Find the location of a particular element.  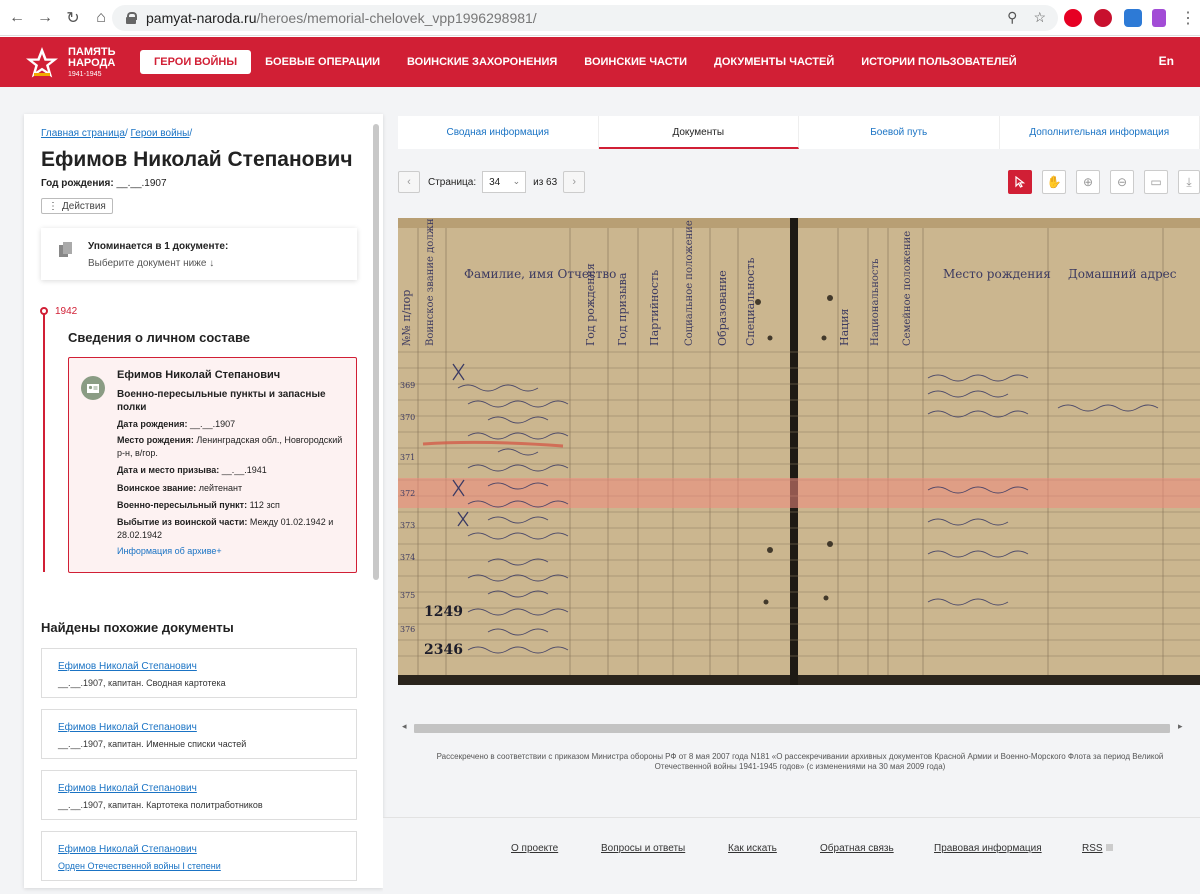

doc-header-number: №№ п/пор is located at coordinates (406, 318).